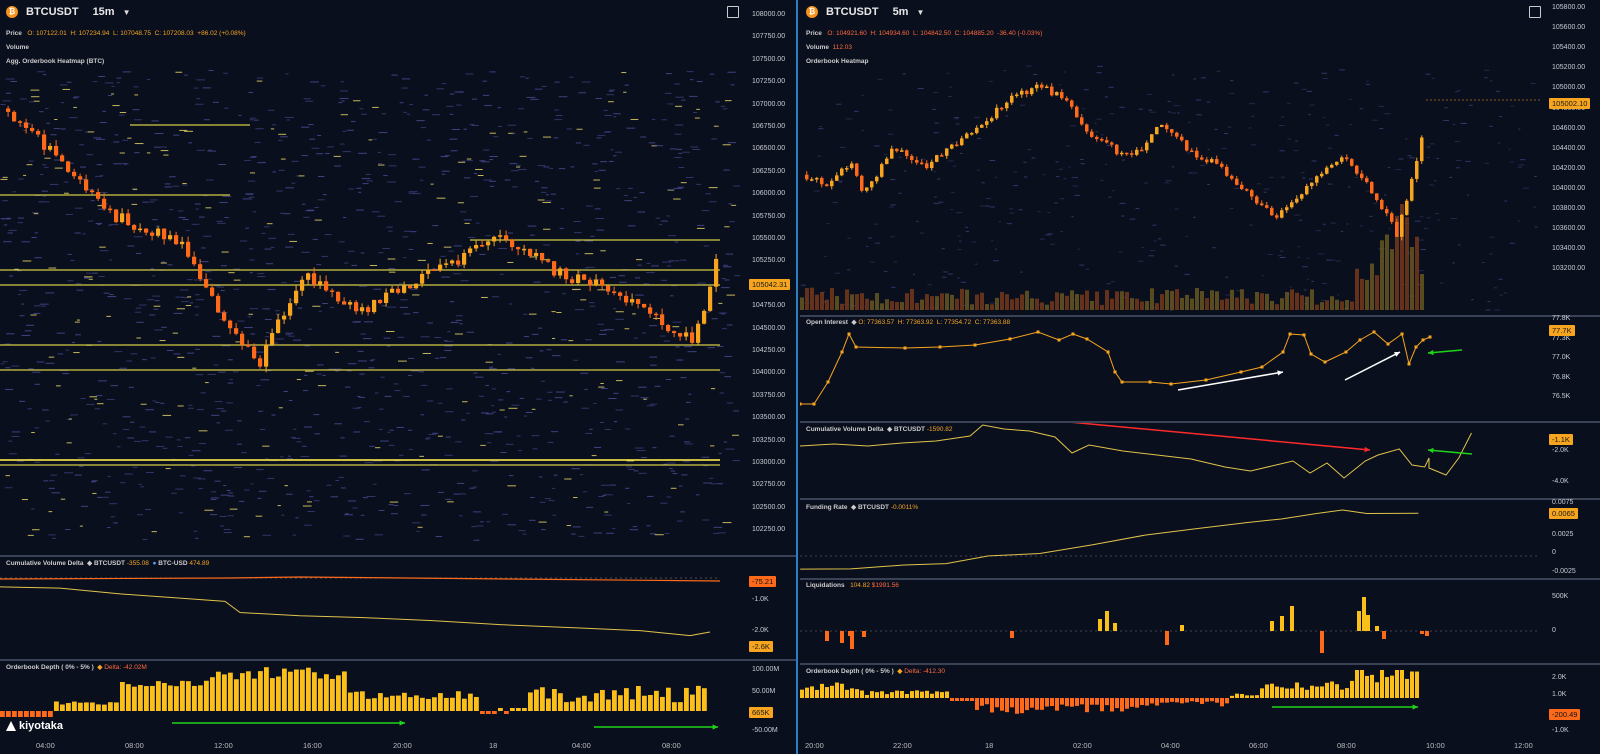 The image size is (1600, 754). What do you see at coordinates (1170, 622) in the screenshot?
I see `right-liquidations-chart` at bounding box center [1170, 622].